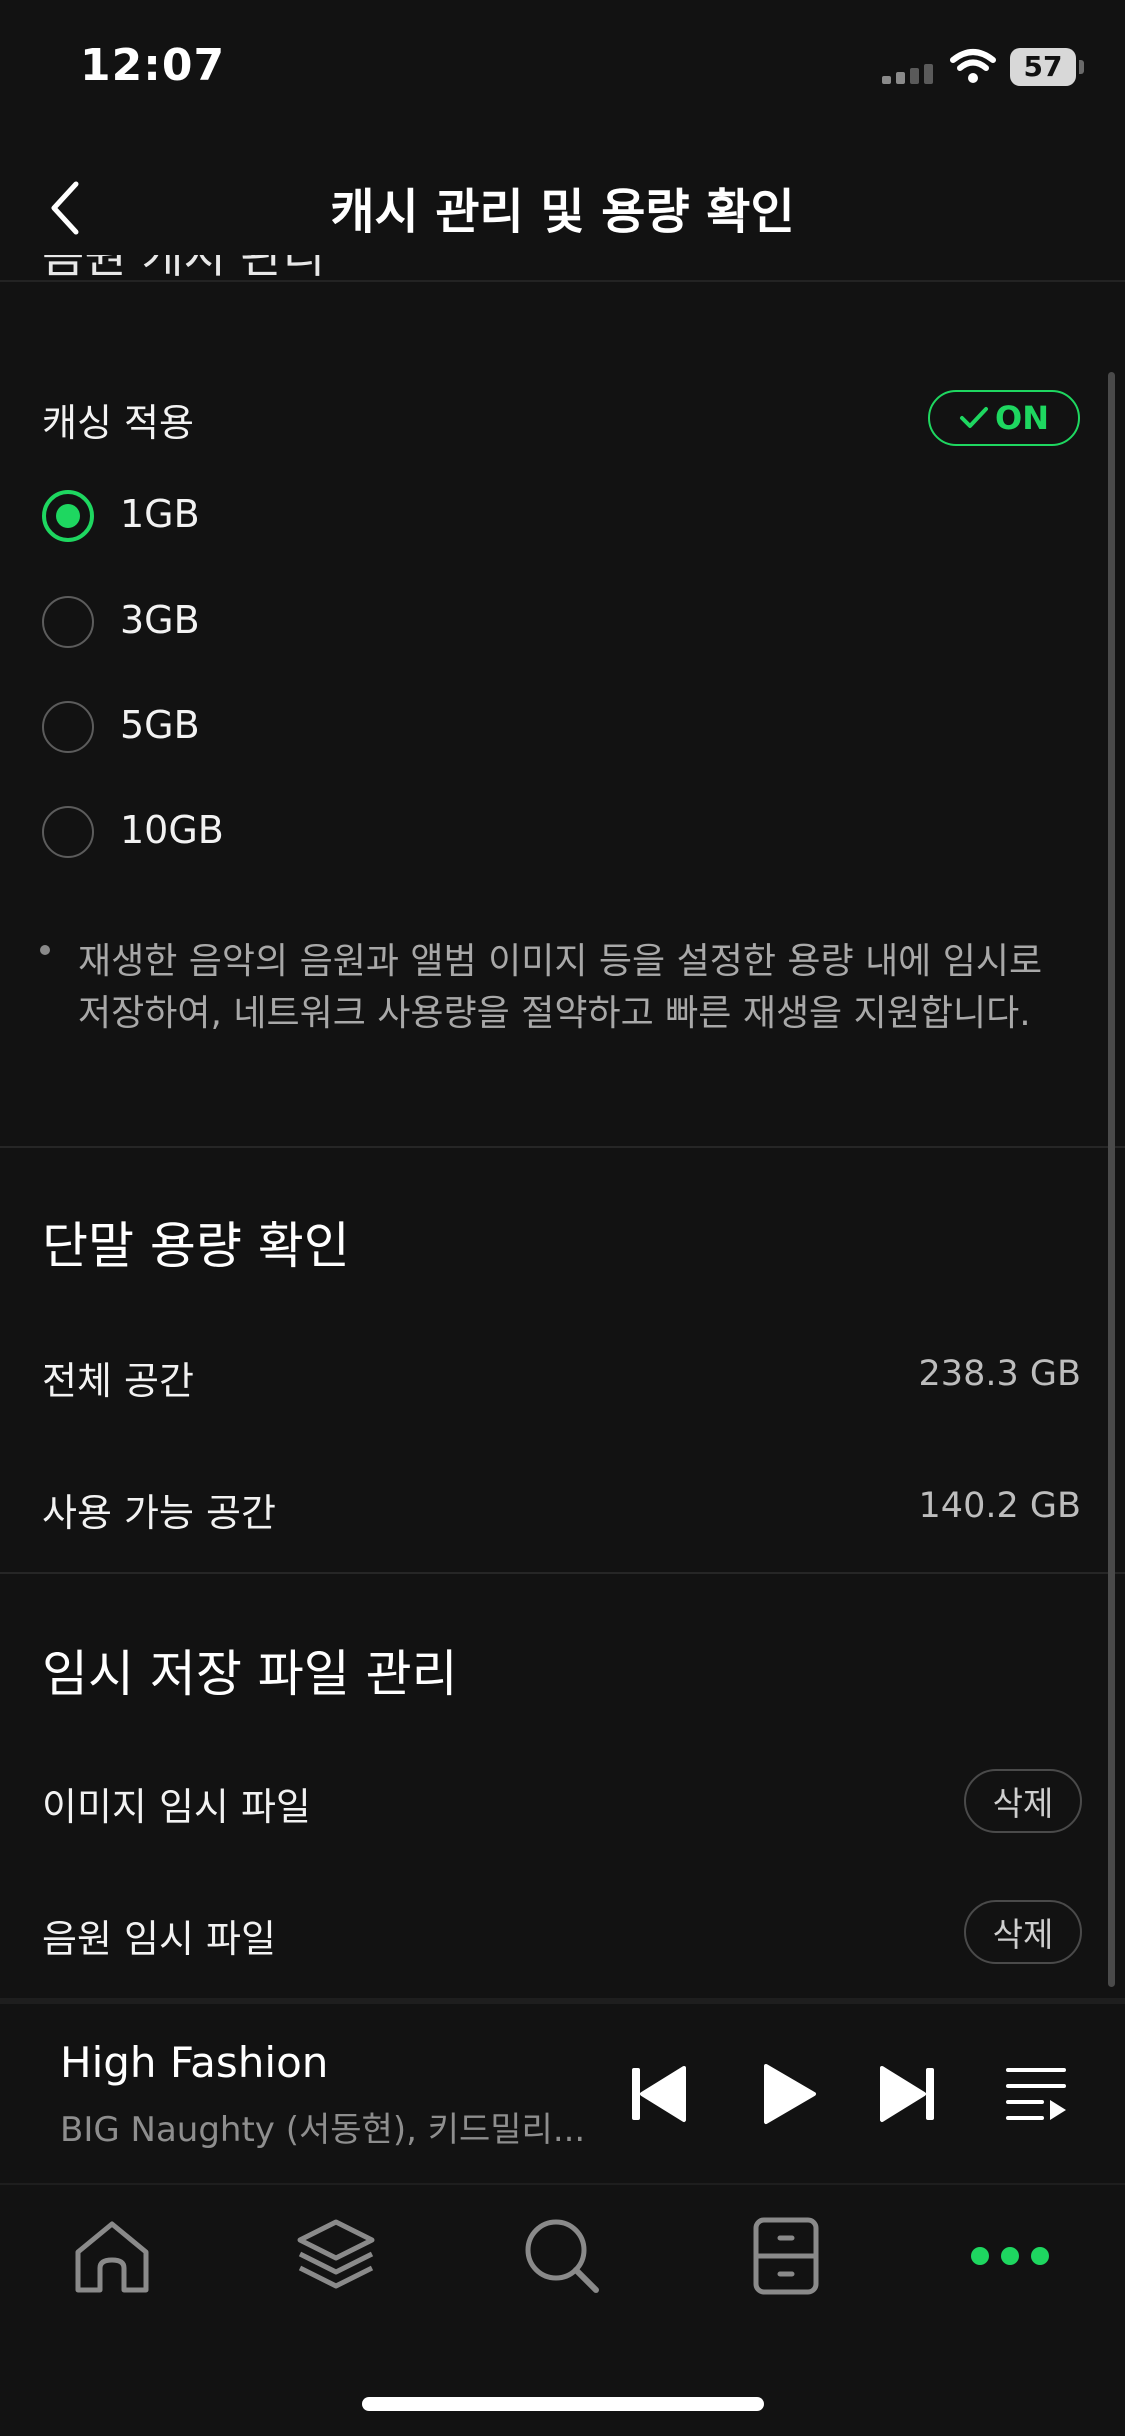  What do you see at coordinates (160, 725) in the screenshot?
I see `radio-label-5gb: 5GB` at bounding box center [160, 725].